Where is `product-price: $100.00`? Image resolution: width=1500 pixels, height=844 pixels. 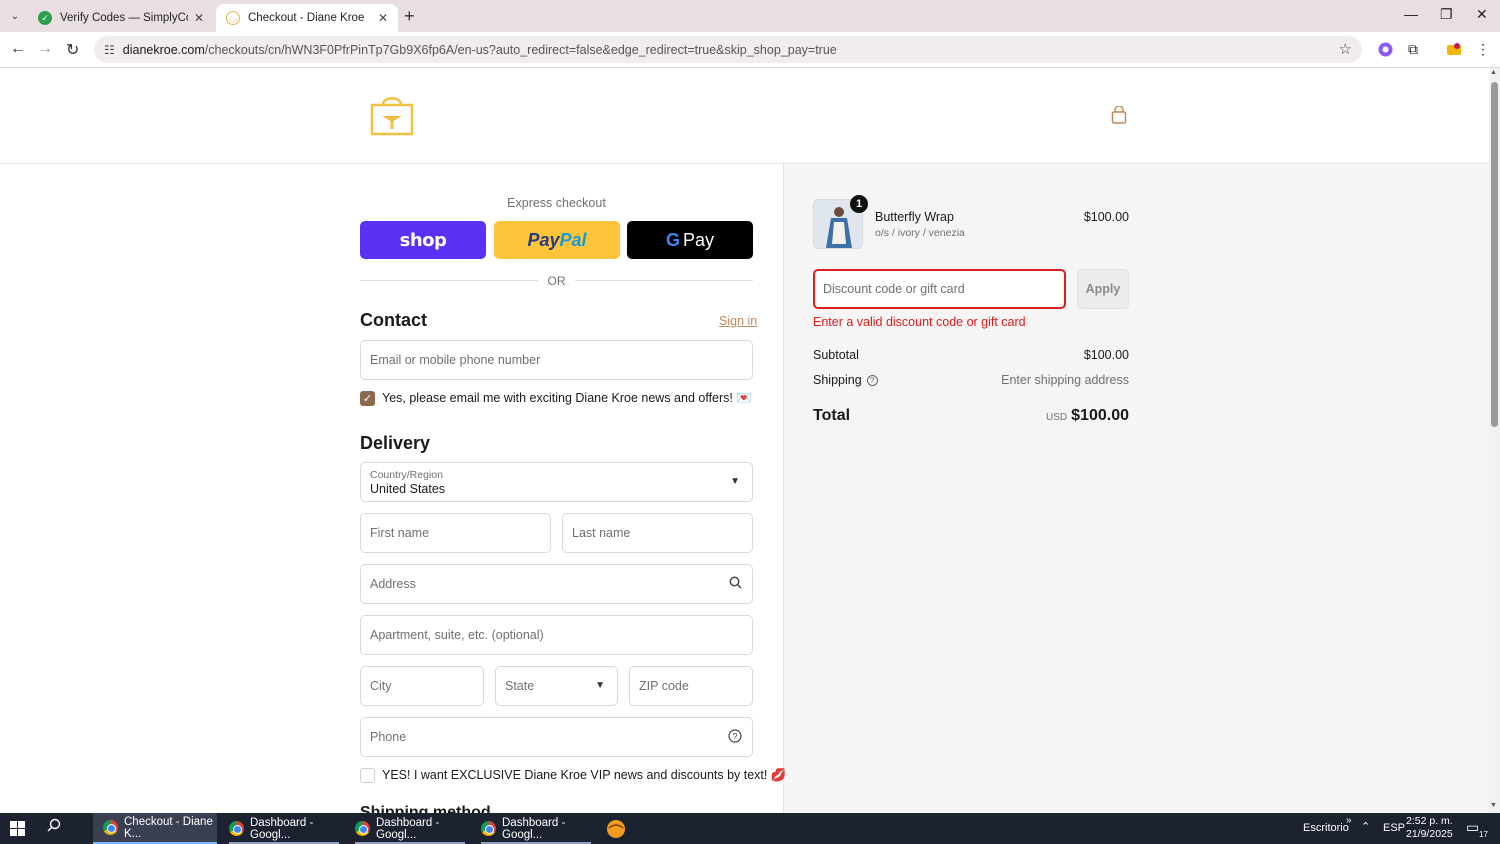 product-price: $100.00 is located at coordinates (1106, 217).